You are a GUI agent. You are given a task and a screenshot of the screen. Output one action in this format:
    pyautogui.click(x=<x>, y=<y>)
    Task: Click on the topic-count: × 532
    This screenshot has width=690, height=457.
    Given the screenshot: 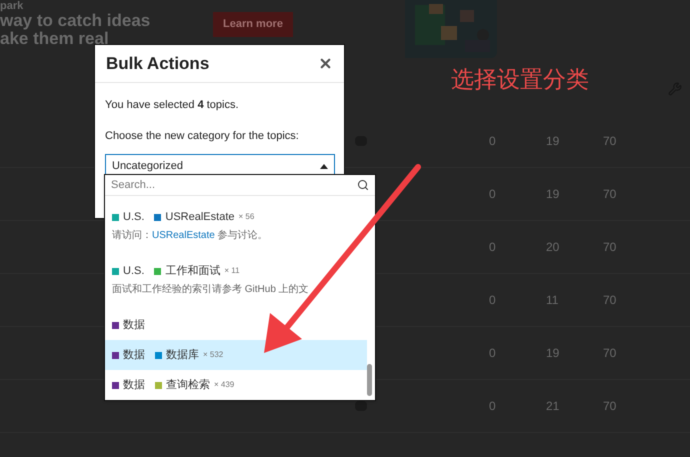 What is the action you would take?
    pyautogui.click(x=213, y=355)
    